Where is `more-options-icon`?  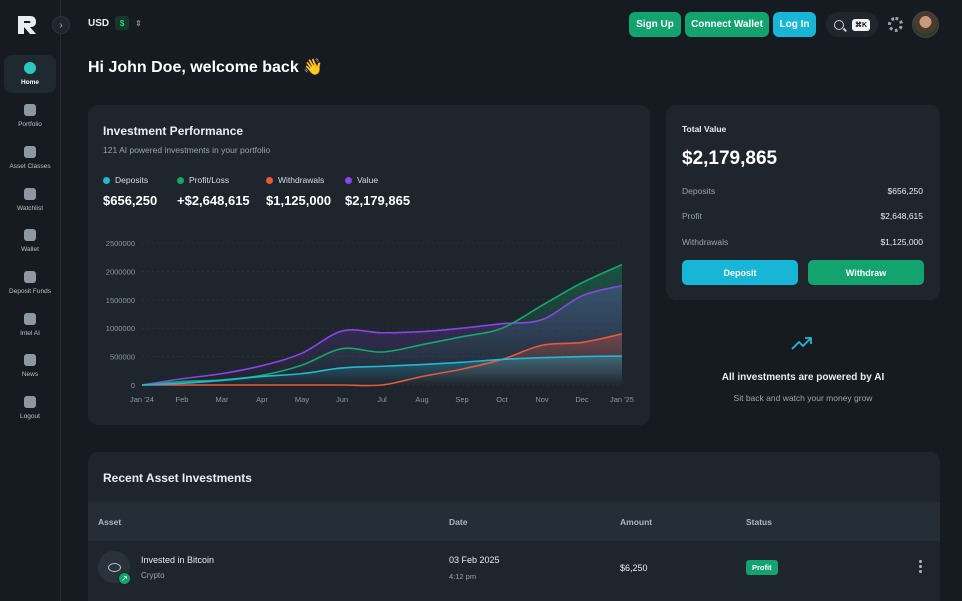
more-options-icon is located at coordinates (920, 566).